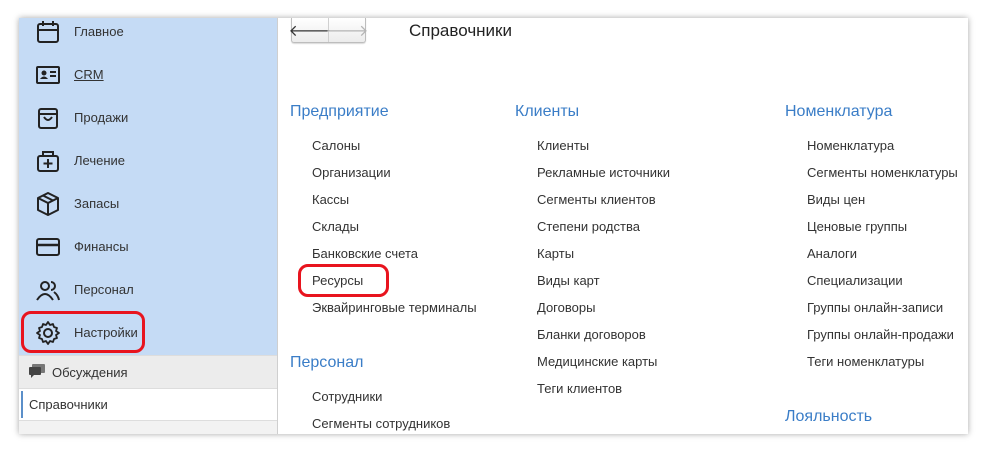 The height and width of the screenshot is (454, 988). Describe the element at coordinates (100, 160) in the screenshot. I see `sidebar-item-label: Лечение` at that location.